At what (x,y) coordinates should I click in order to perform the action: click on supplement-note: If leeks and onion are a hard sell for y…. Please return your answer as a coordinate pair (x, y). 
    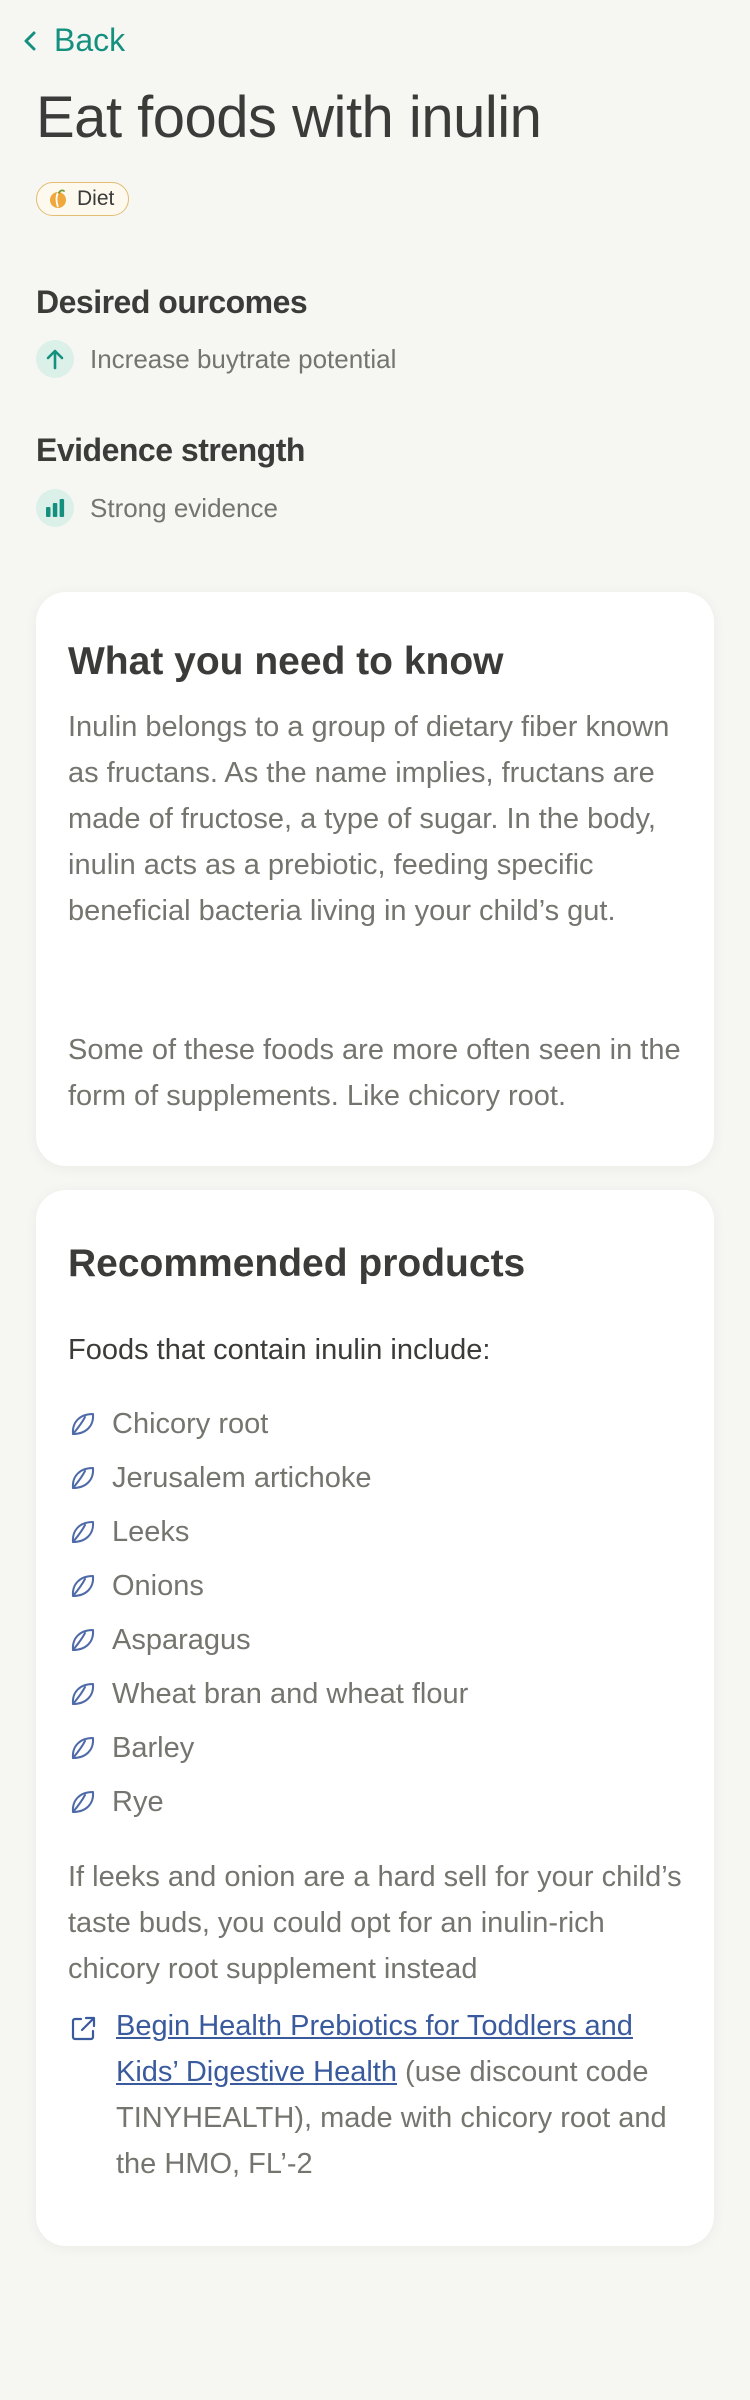
    Looking at the image, I should click on (375, 1923).